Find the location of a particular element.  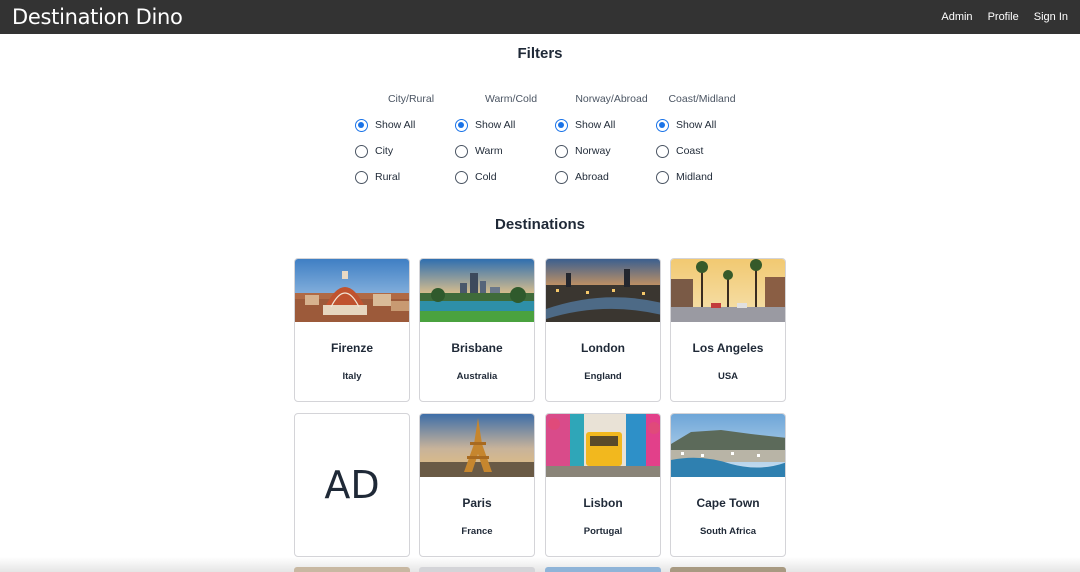

filter-option-rural: Rural is located at coordinates (405, 177).